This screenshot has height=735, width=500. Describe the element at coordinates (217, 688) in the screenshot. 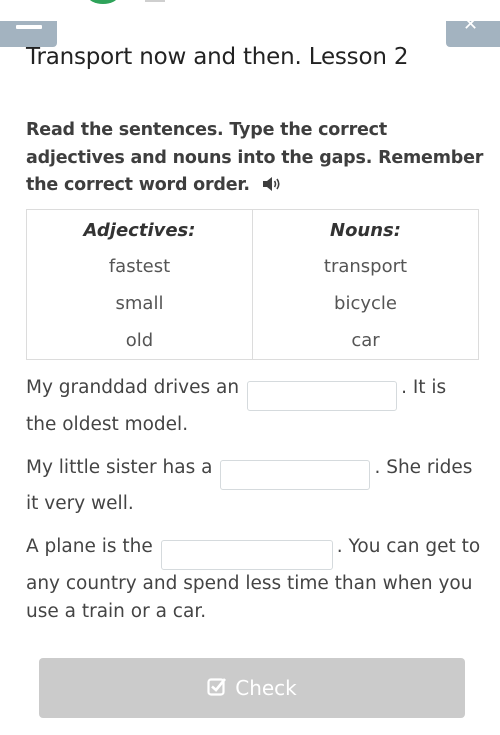

I see `checkbox-icon` at that location.